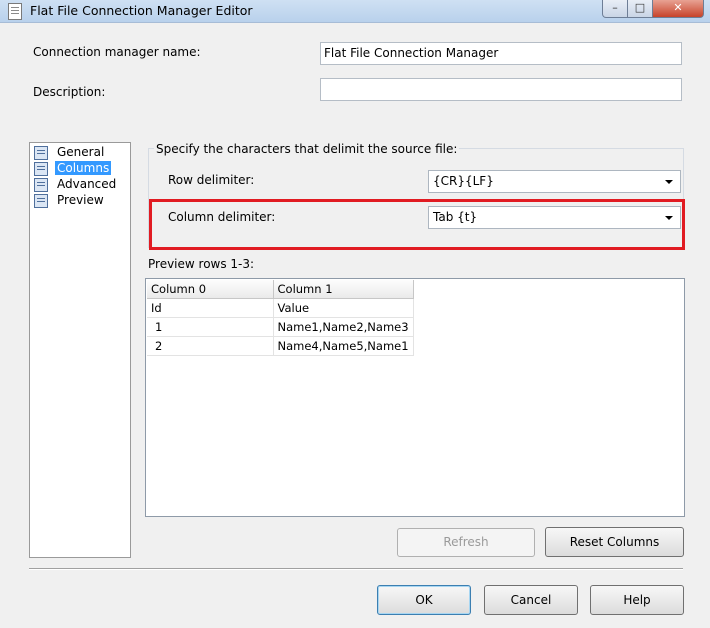  What do you see at coordinates (343, 346) in the screenshot?
I see `table-cell: Name4,Name5,Name1` at bounding box center [343, 346].